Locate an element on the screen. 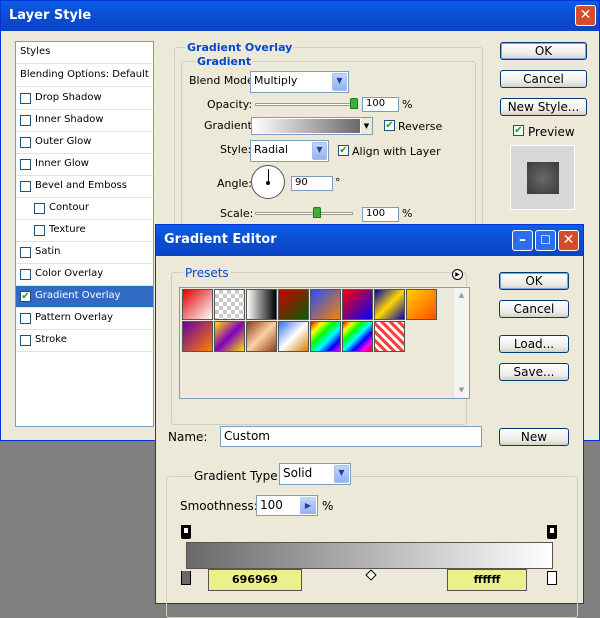  presets-scrollbar: ▲ ▼ is located at coordinates (461, 343).